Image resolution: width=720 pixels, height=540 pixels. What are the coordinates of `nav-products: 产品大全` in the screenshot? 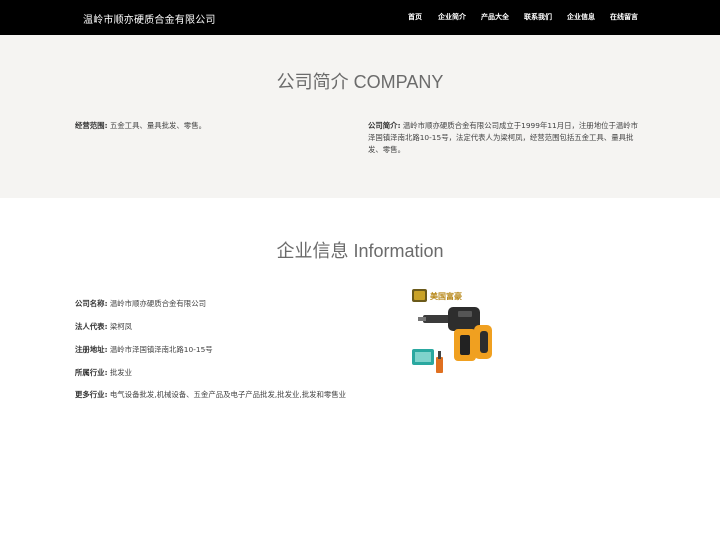 It's located at (495, 17).